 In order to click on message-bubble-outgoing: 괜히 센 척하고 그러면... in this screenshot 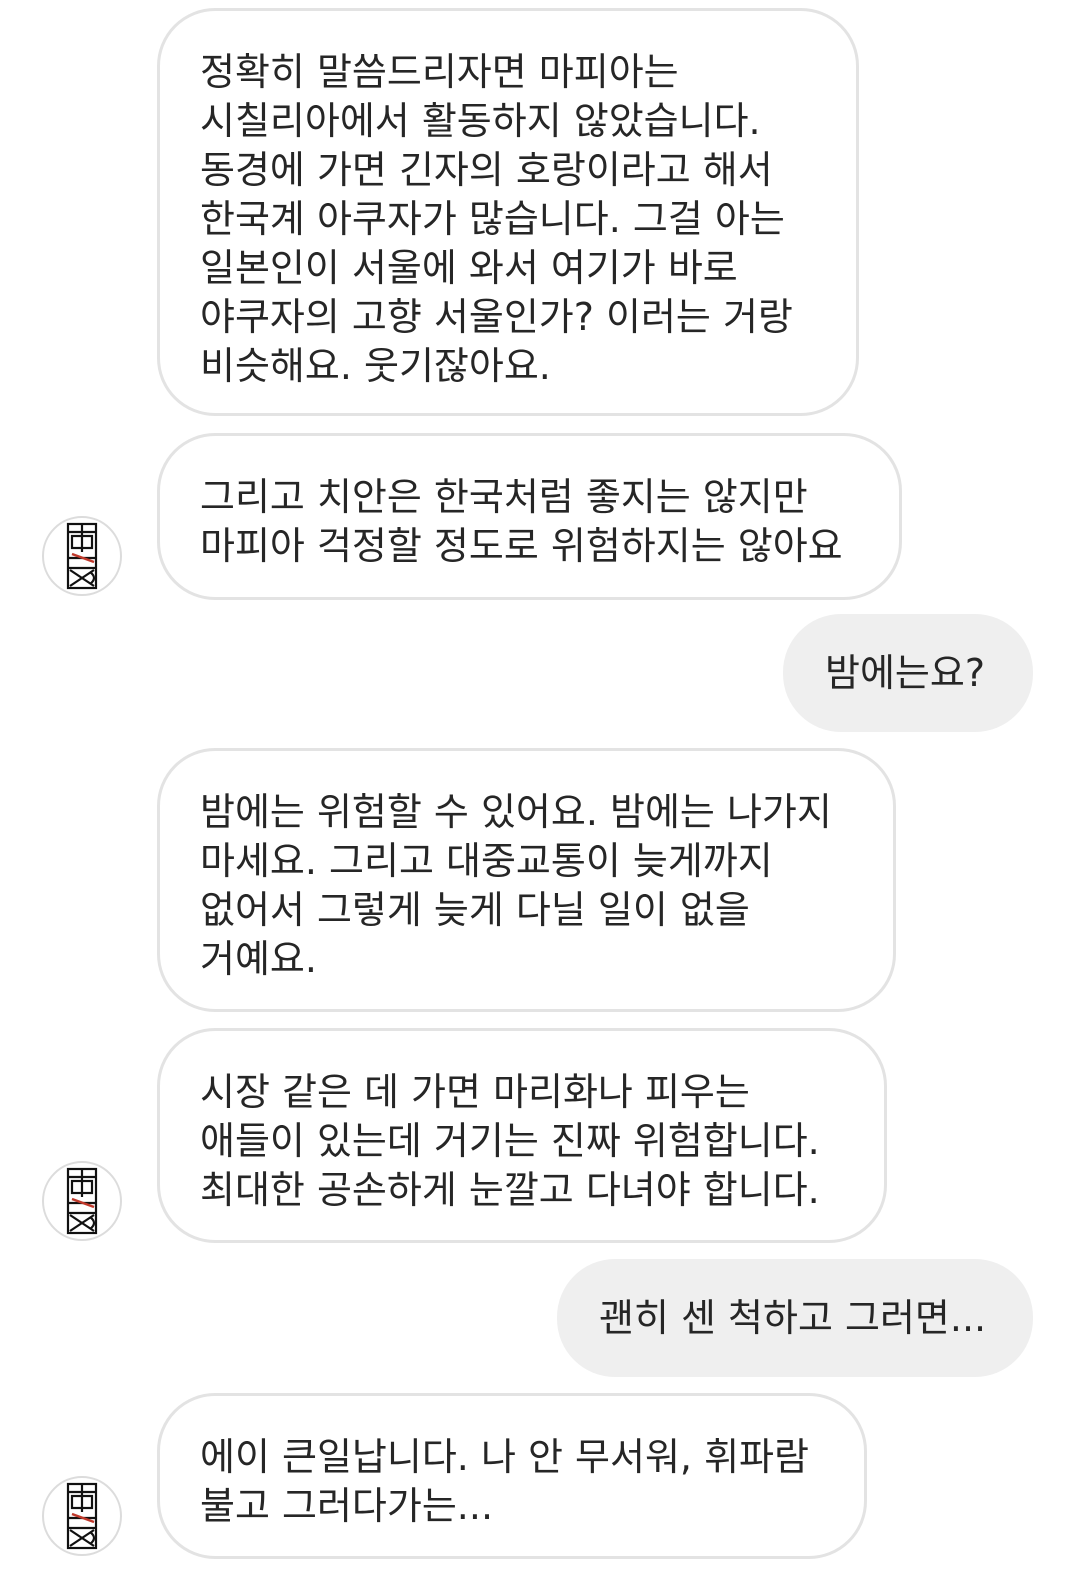, I will do `click(795, 1318)`.